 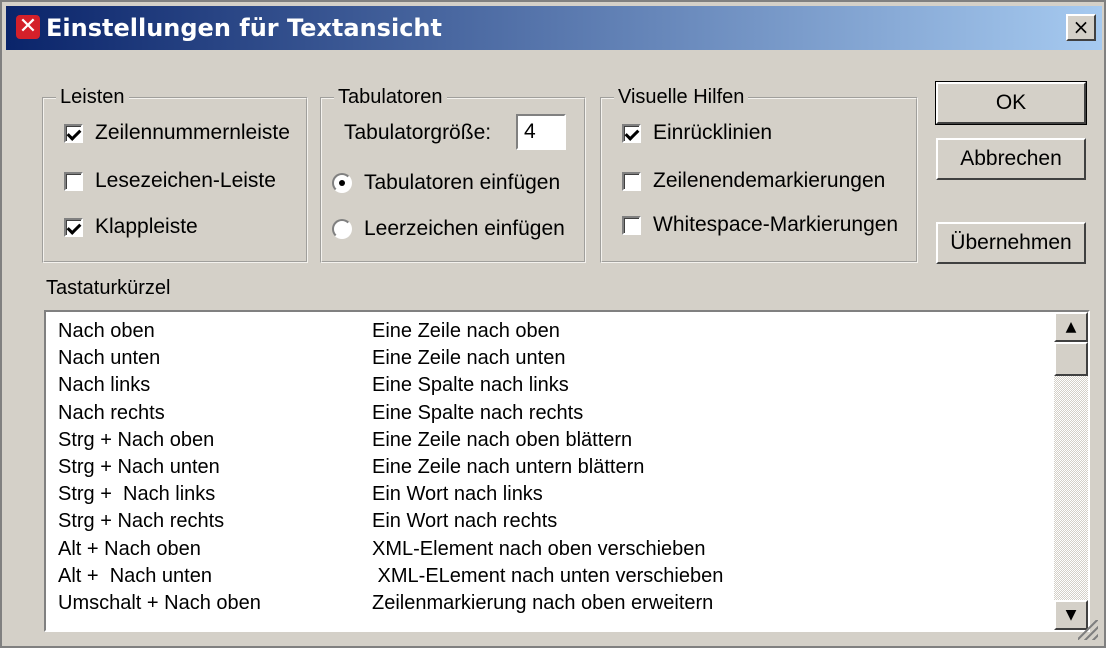 What do you see at coordinates (244, 28) in the screenshot?
I see `dialog-title: Einstellungen für Textansicht` at bounding box center [244, 28].